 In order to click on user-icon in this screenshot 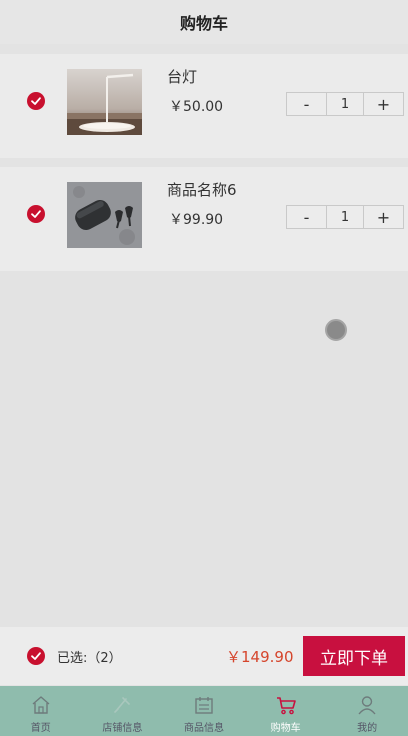, I will do `click(367, 705)`.